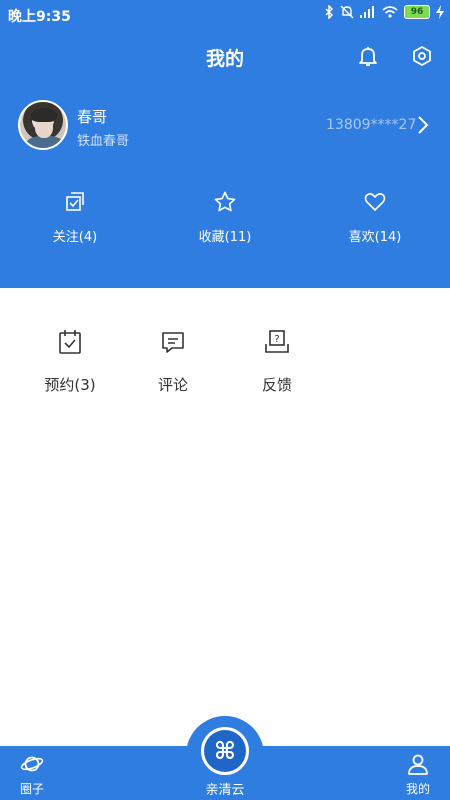 The image size is (450, 800). Describe the element at coordinates (70, 342) in the screenshot. I see `calendar-icon` at that location.